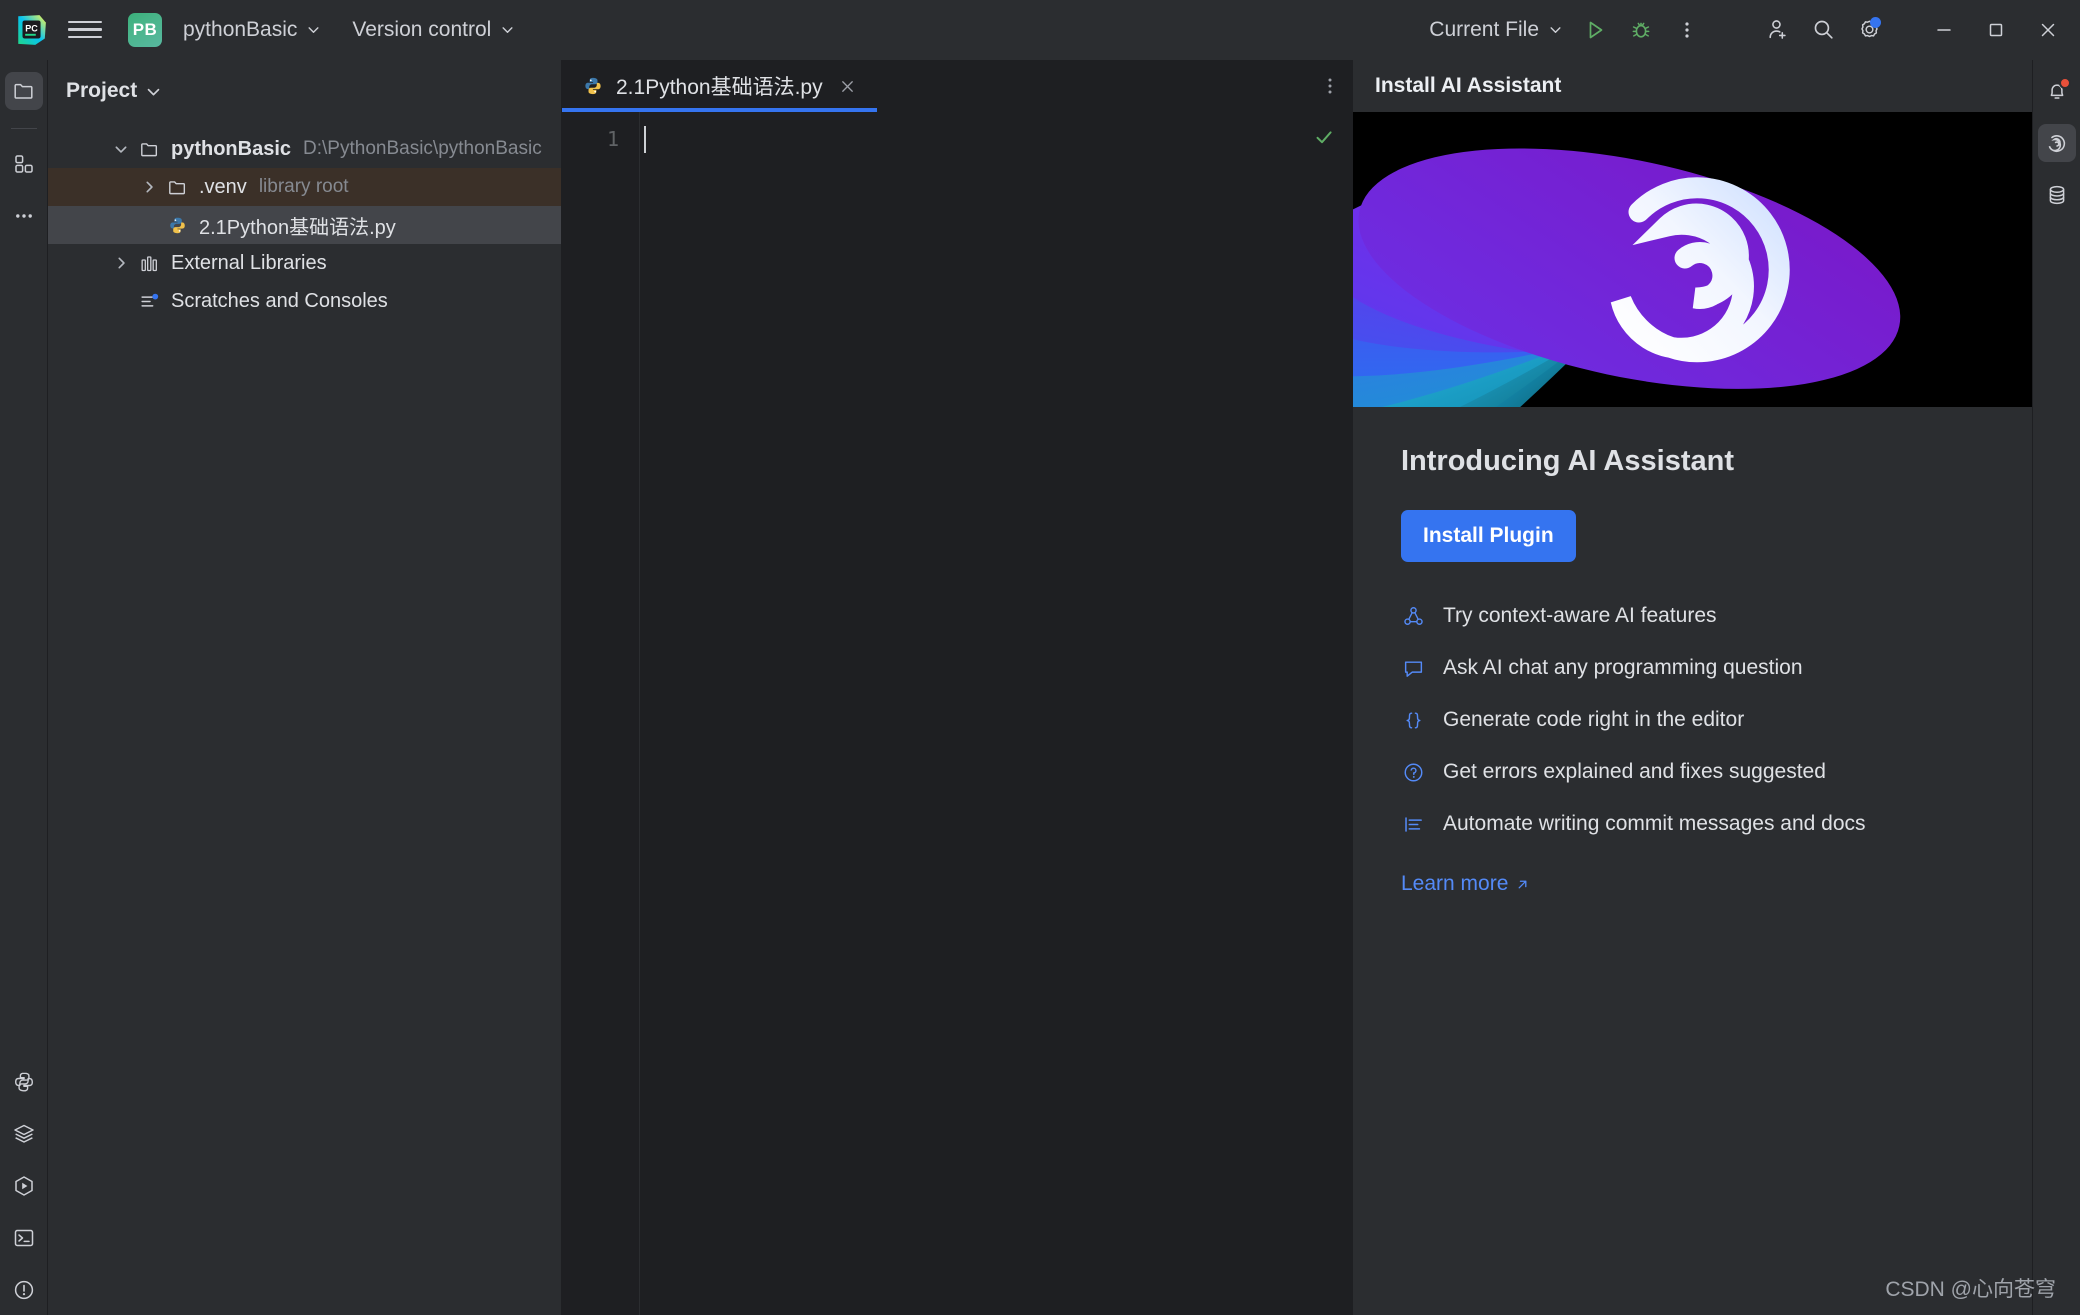 Image resolution: width=2080 pixels, height=1315 pixels. What do you see at coordinates (1567, 461) in the screenshot?
I see `ai-heading: Introducing AI Assistant` at bounding box center [1567, 461].